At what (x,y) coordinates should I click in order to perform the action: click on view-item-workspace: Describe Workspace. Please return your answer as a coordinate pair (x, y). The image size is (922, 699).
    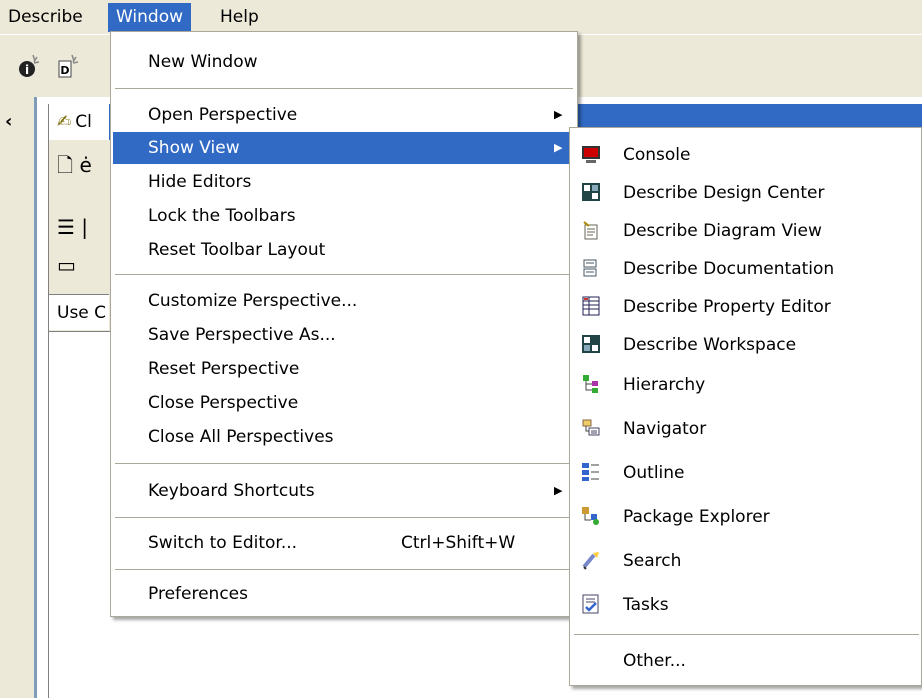
    Looking at the image, I should click on (746, 345).